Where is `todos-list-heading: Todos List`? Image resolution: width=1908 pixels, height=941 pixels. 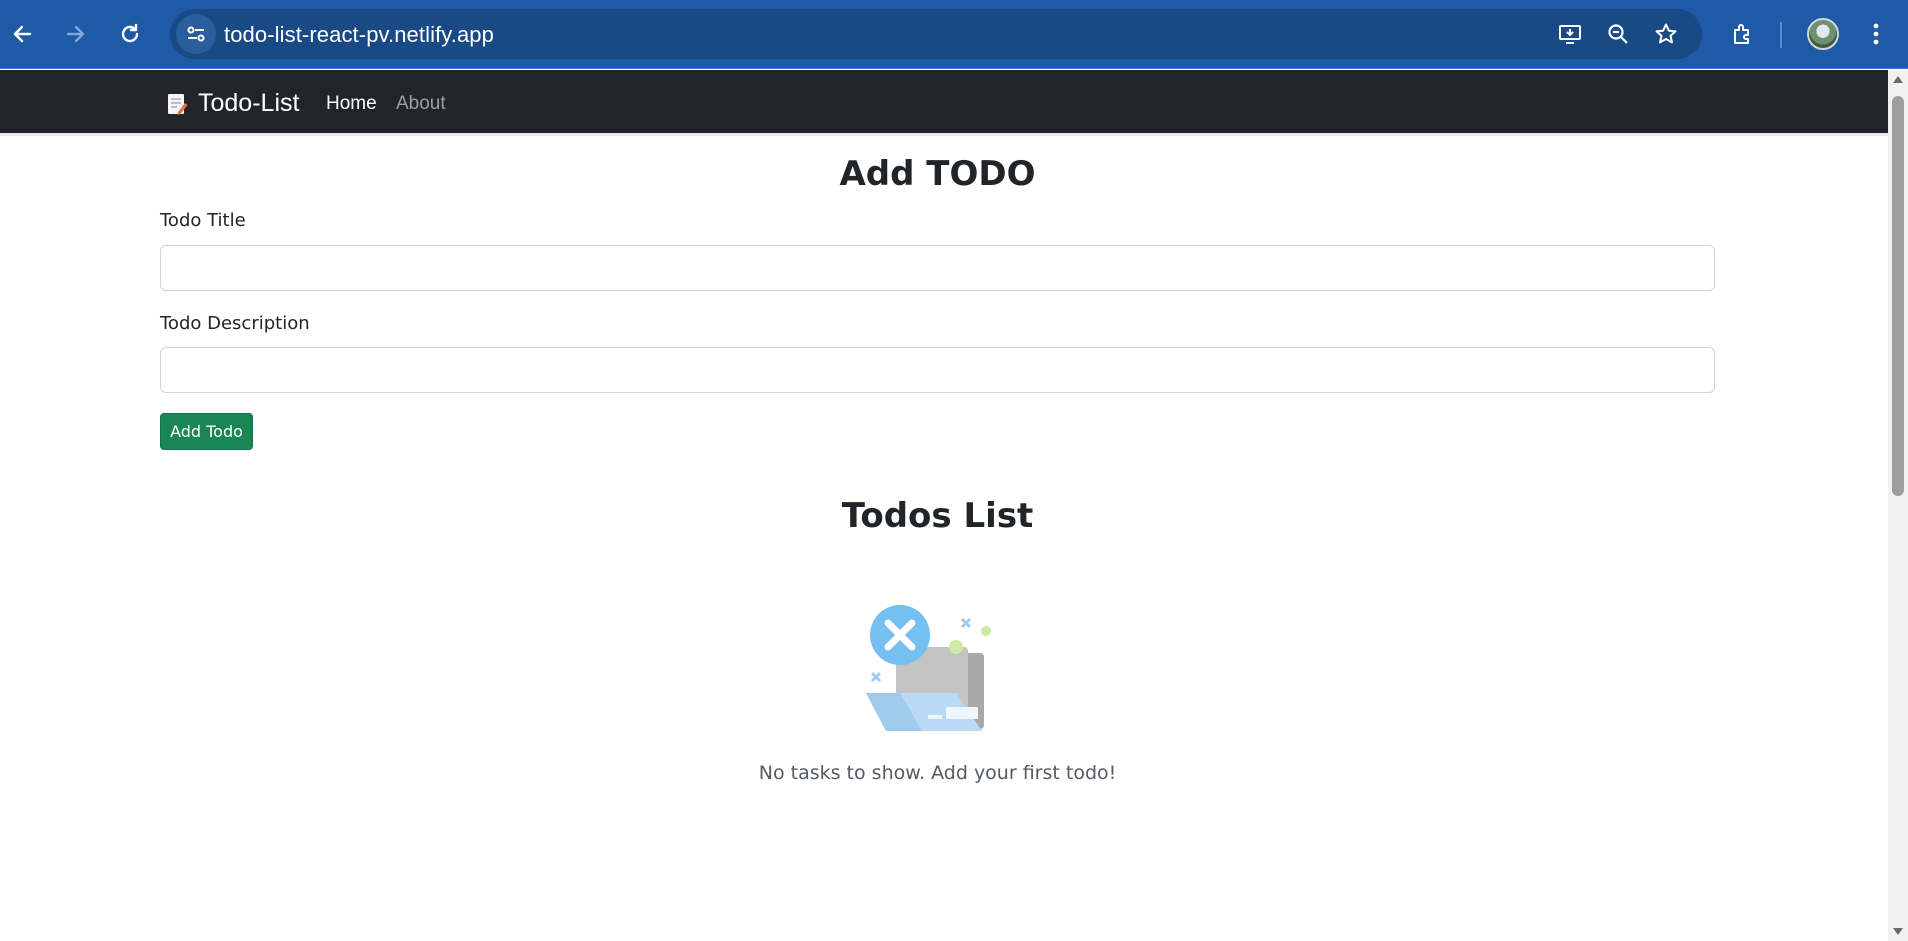
todos-list-heading: Todos List is located at coordinates (937, 516).